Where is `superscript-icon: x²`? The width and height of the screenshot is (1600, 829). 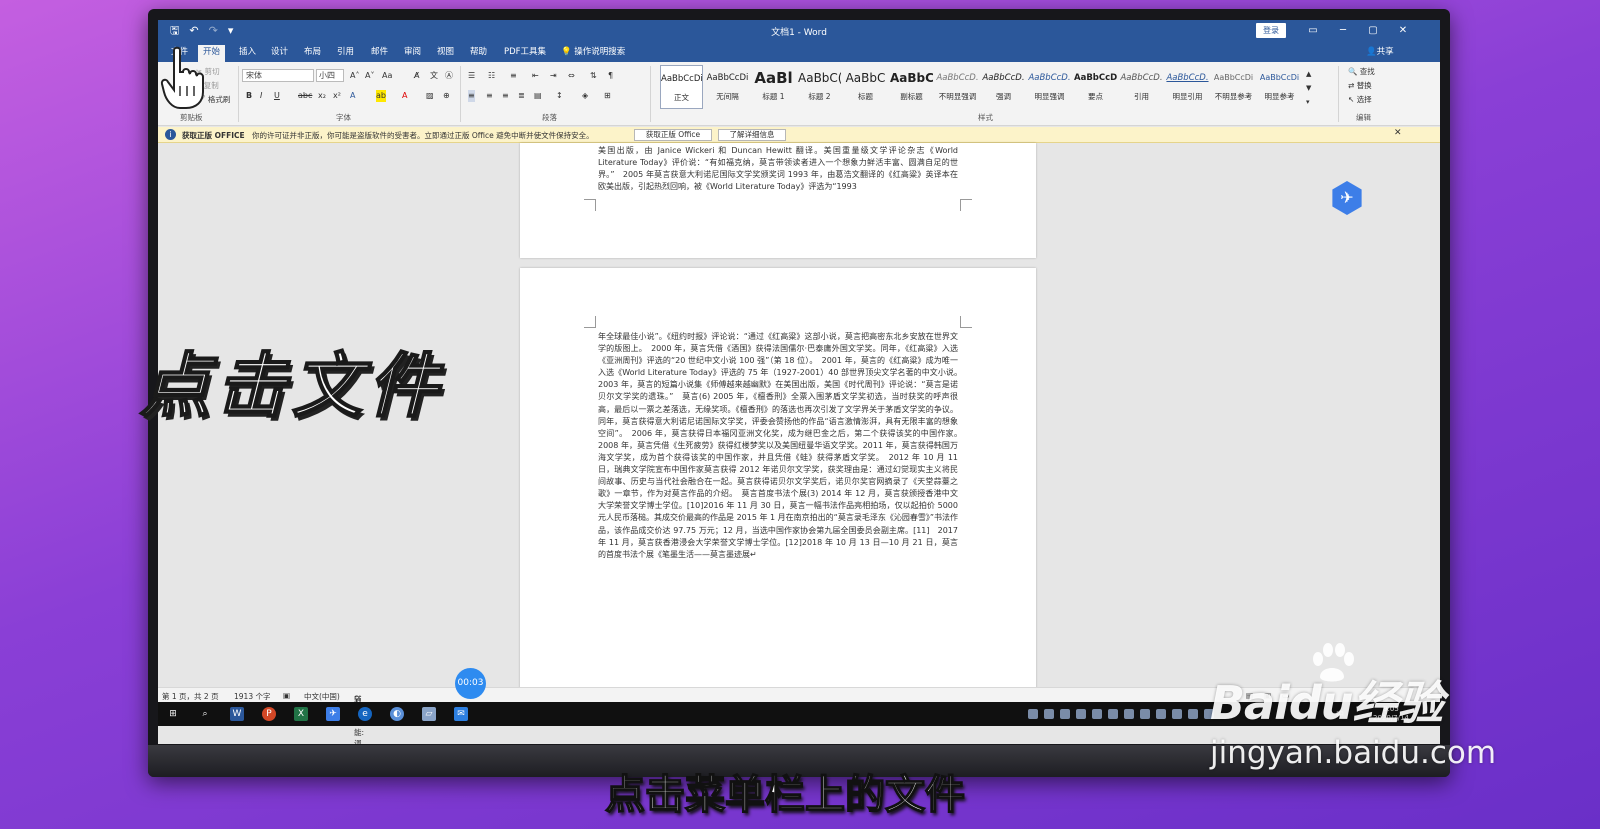
superscript-icon: x² is located at coordinates (337, 96).